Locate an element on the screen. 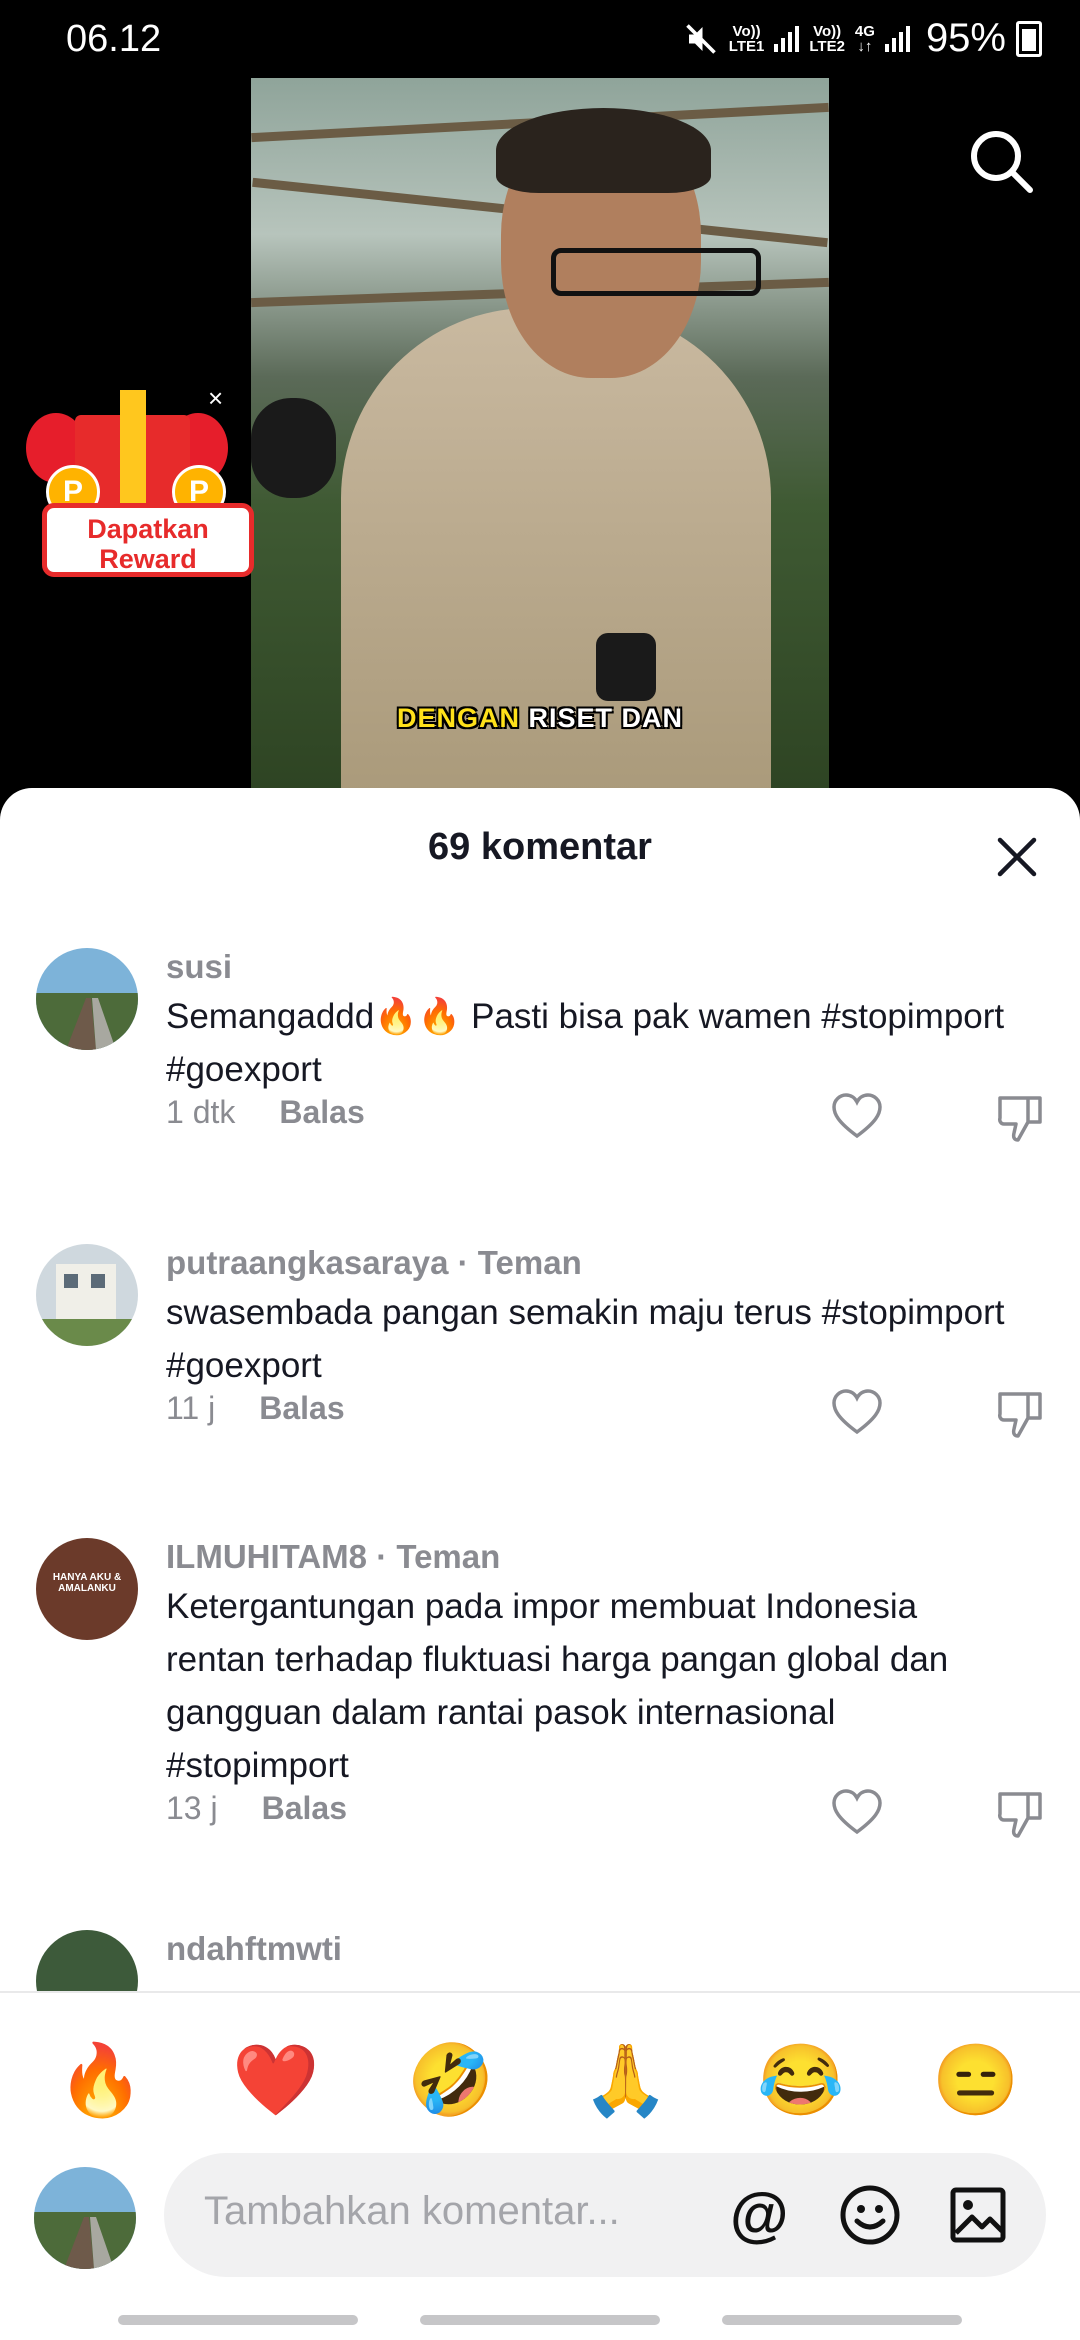  sim2-label: Vo)) LTE2 is located at coordinates (827, 38).